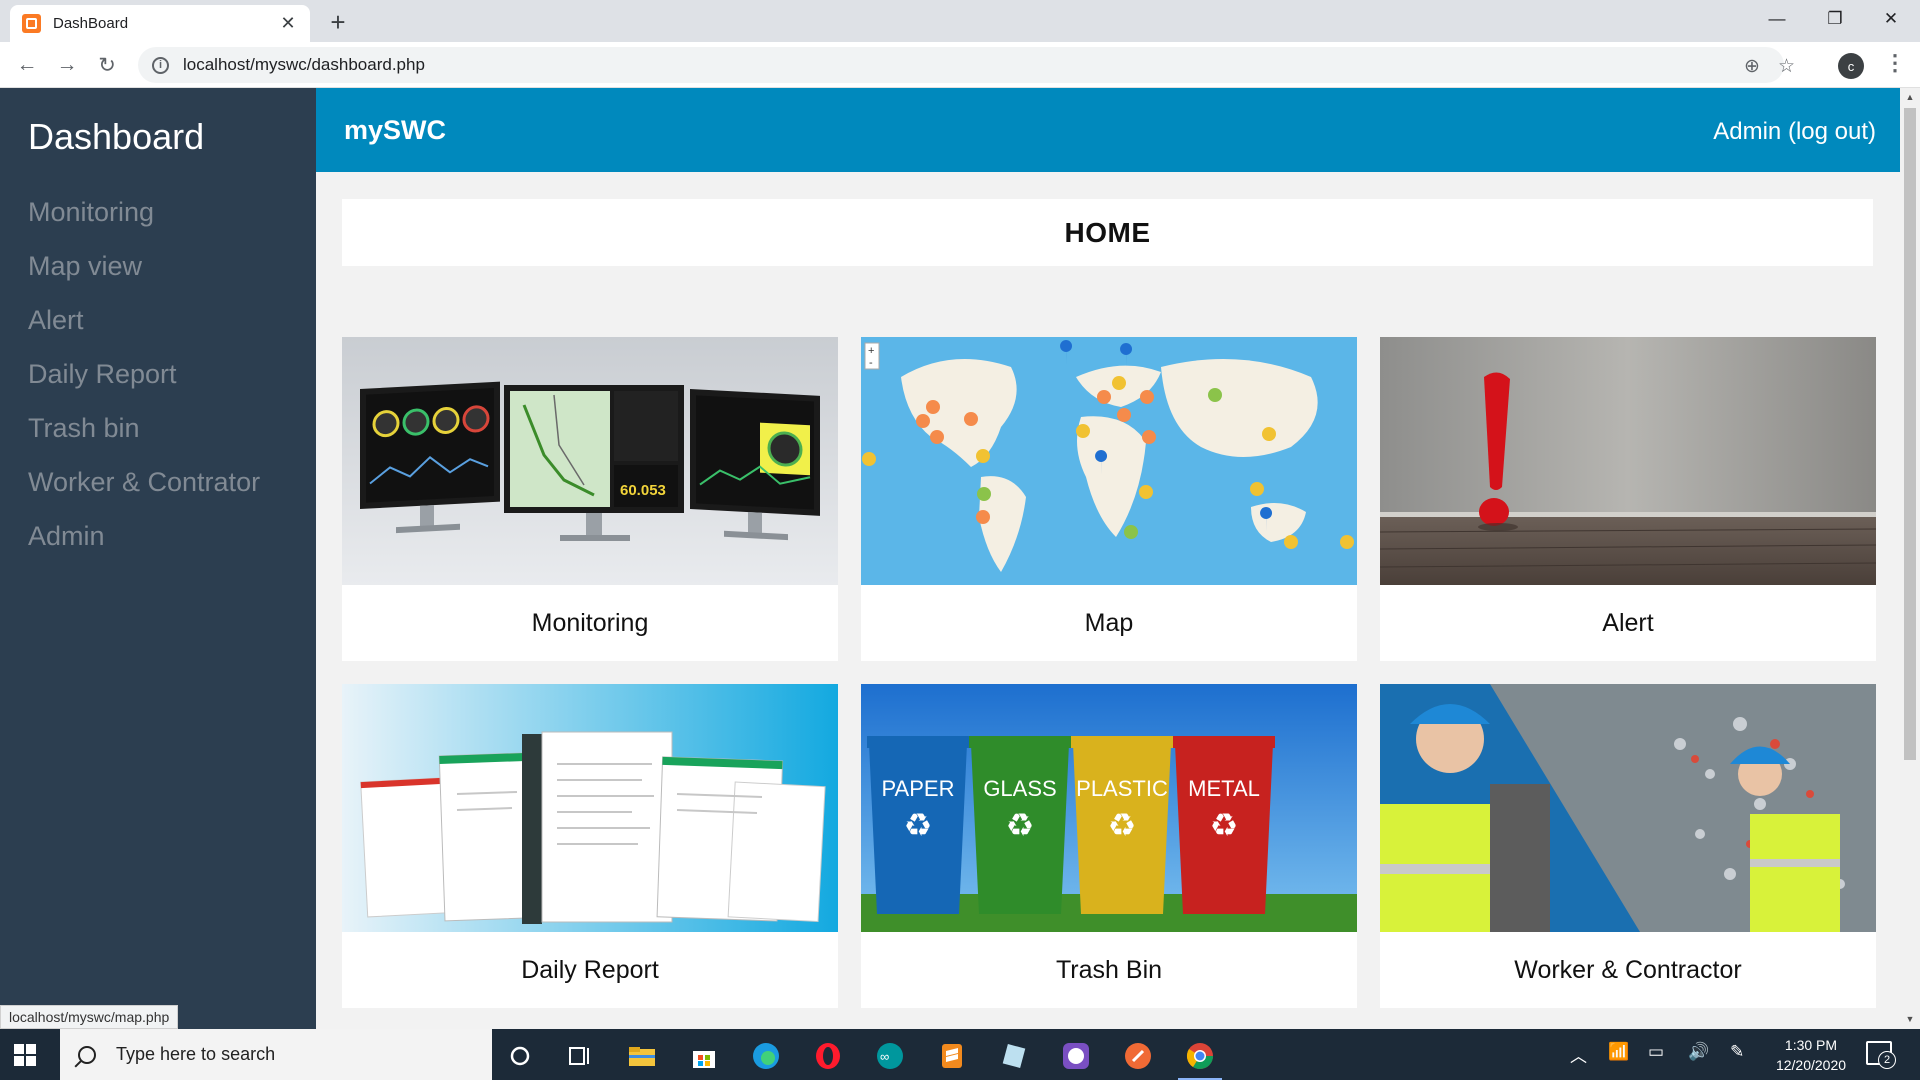 Image resolution: width=1920 pixels, height=1080 pixels. Describe the element at coordinates (144, 486) in the screenshot. I see `sidebar-item-worker-contractor: Worker & Contrator` at that location.